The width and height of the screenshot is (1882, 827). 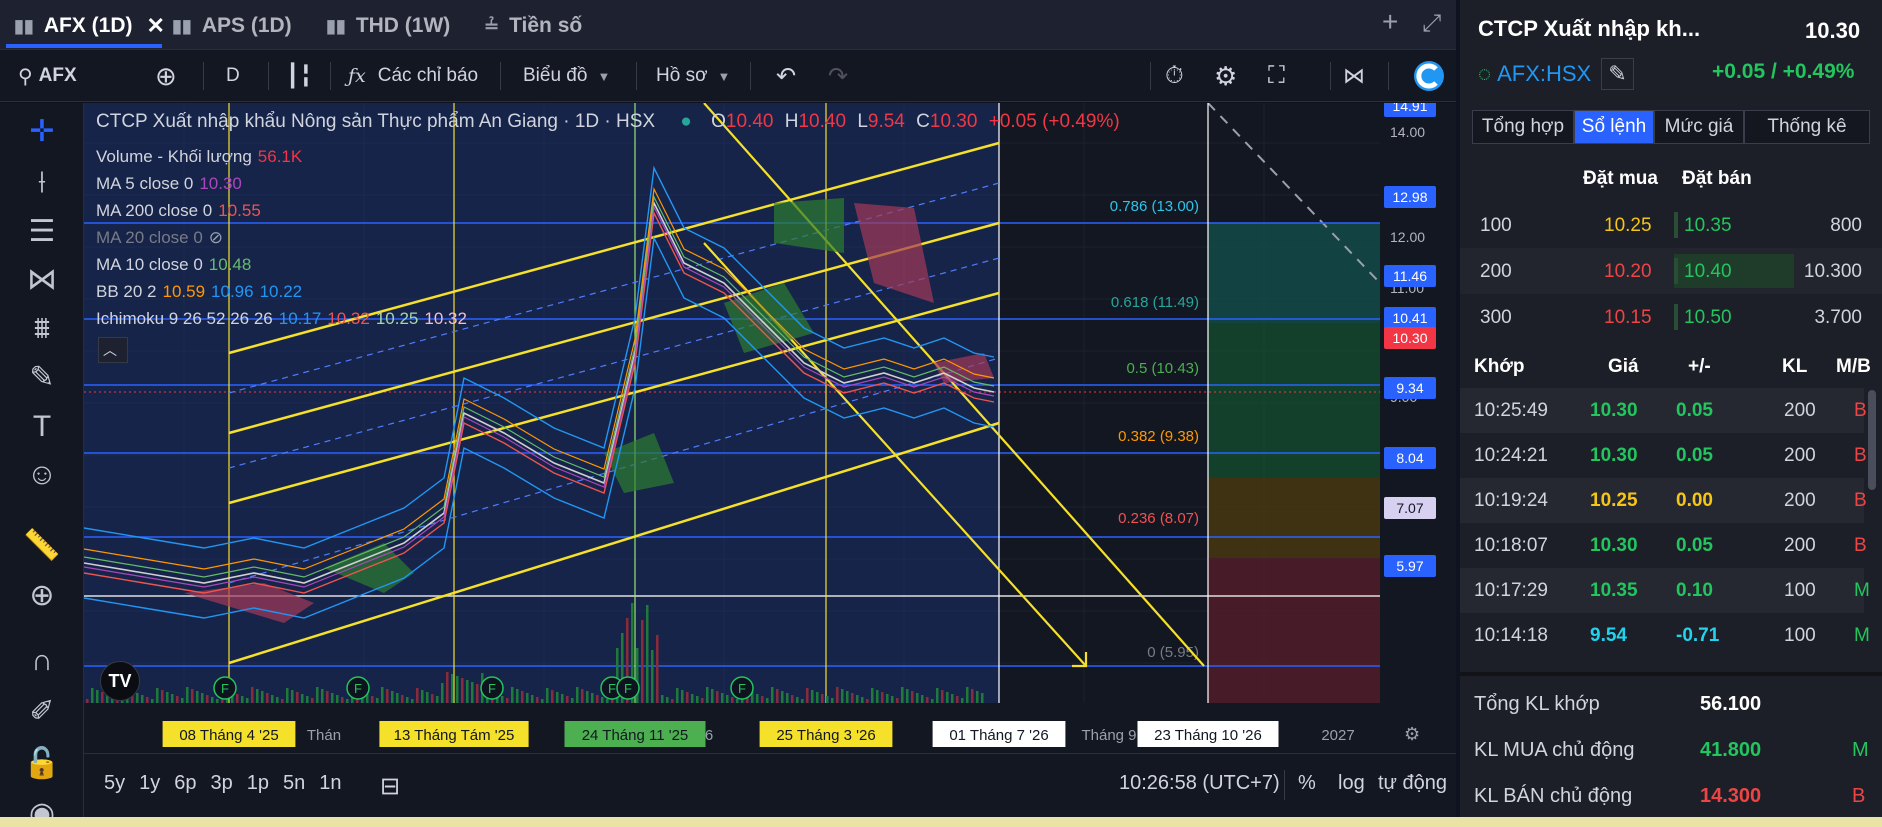 What do you see at coordinates (566, 76) in the screenshot?
I see `chart-type-dropdown: Biểu đồ ▼` at bounding box center [566, 76].